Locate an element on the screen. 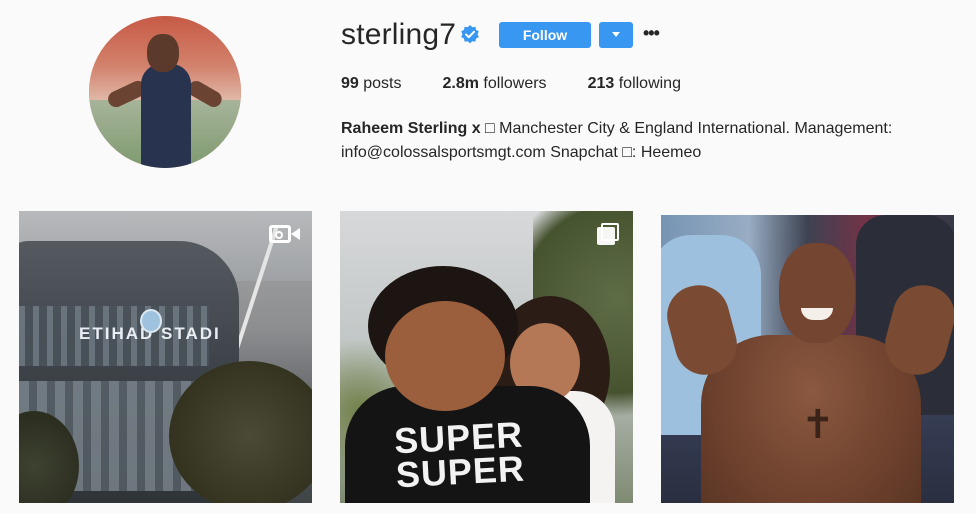 The width and height of the screenshot is (976, 514). profile-stats: 99 posts 2.8m followers 213 following is located at coordinates (531, 84).